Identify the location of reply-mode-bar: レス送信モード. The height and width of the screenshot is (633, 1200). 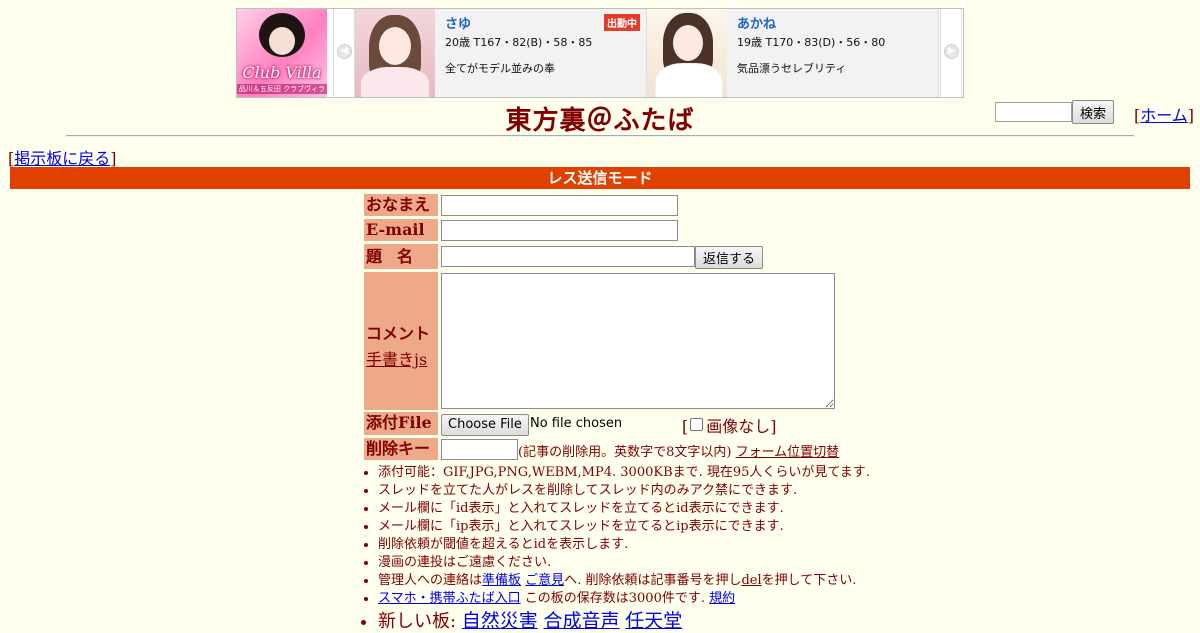
(600, 178).